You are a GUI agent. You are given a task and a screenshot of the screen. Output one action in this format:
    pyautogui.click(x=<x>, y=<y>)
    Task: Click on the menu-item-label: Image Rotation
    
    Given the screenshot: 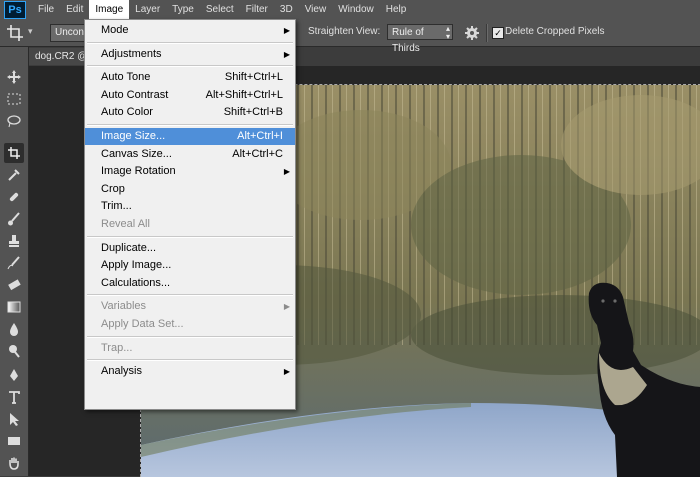 What is the action you would take?
    pyautogui.click(x=138, y=171)
    